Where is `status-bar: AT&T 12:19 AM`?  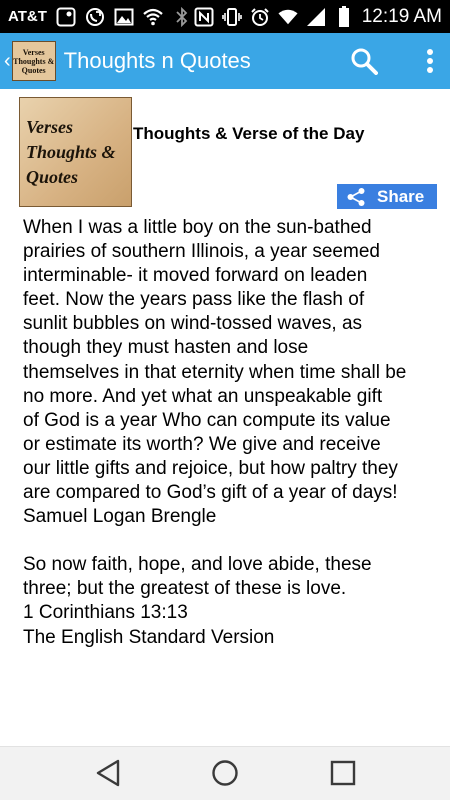 status-bar: AT&T 12:19 AM is located at coordinates (225, 16).